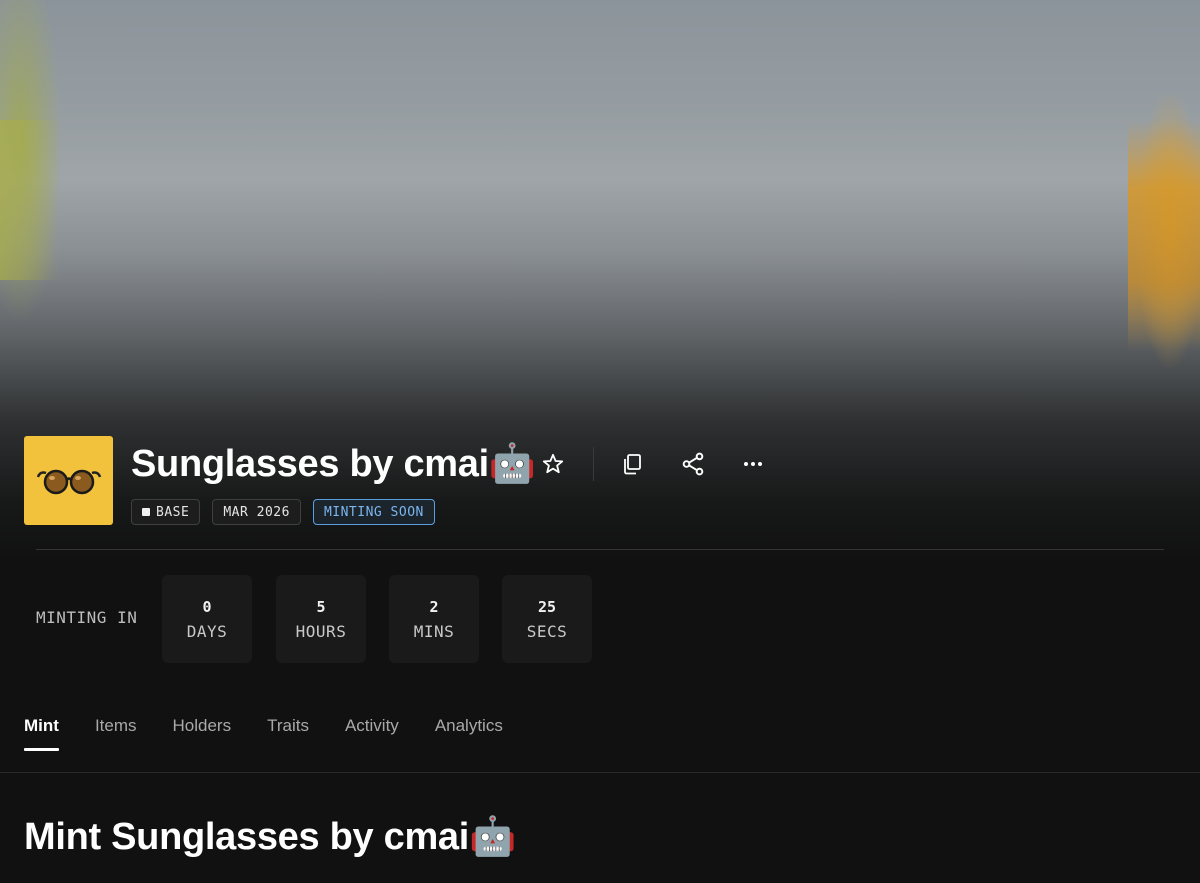  Describe the element at coordinates (434, 631) in the screenshot. I see `countdown-mins-unit: MINS` at that location.